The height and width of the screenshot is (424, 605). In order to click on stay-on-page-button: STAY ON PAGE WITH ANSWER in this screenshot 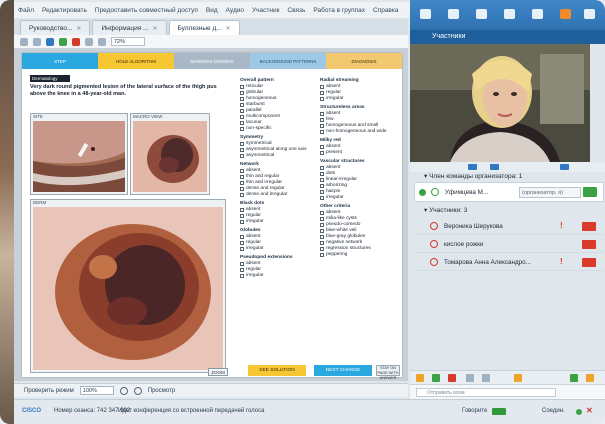, I will do `click(388, 372)`.